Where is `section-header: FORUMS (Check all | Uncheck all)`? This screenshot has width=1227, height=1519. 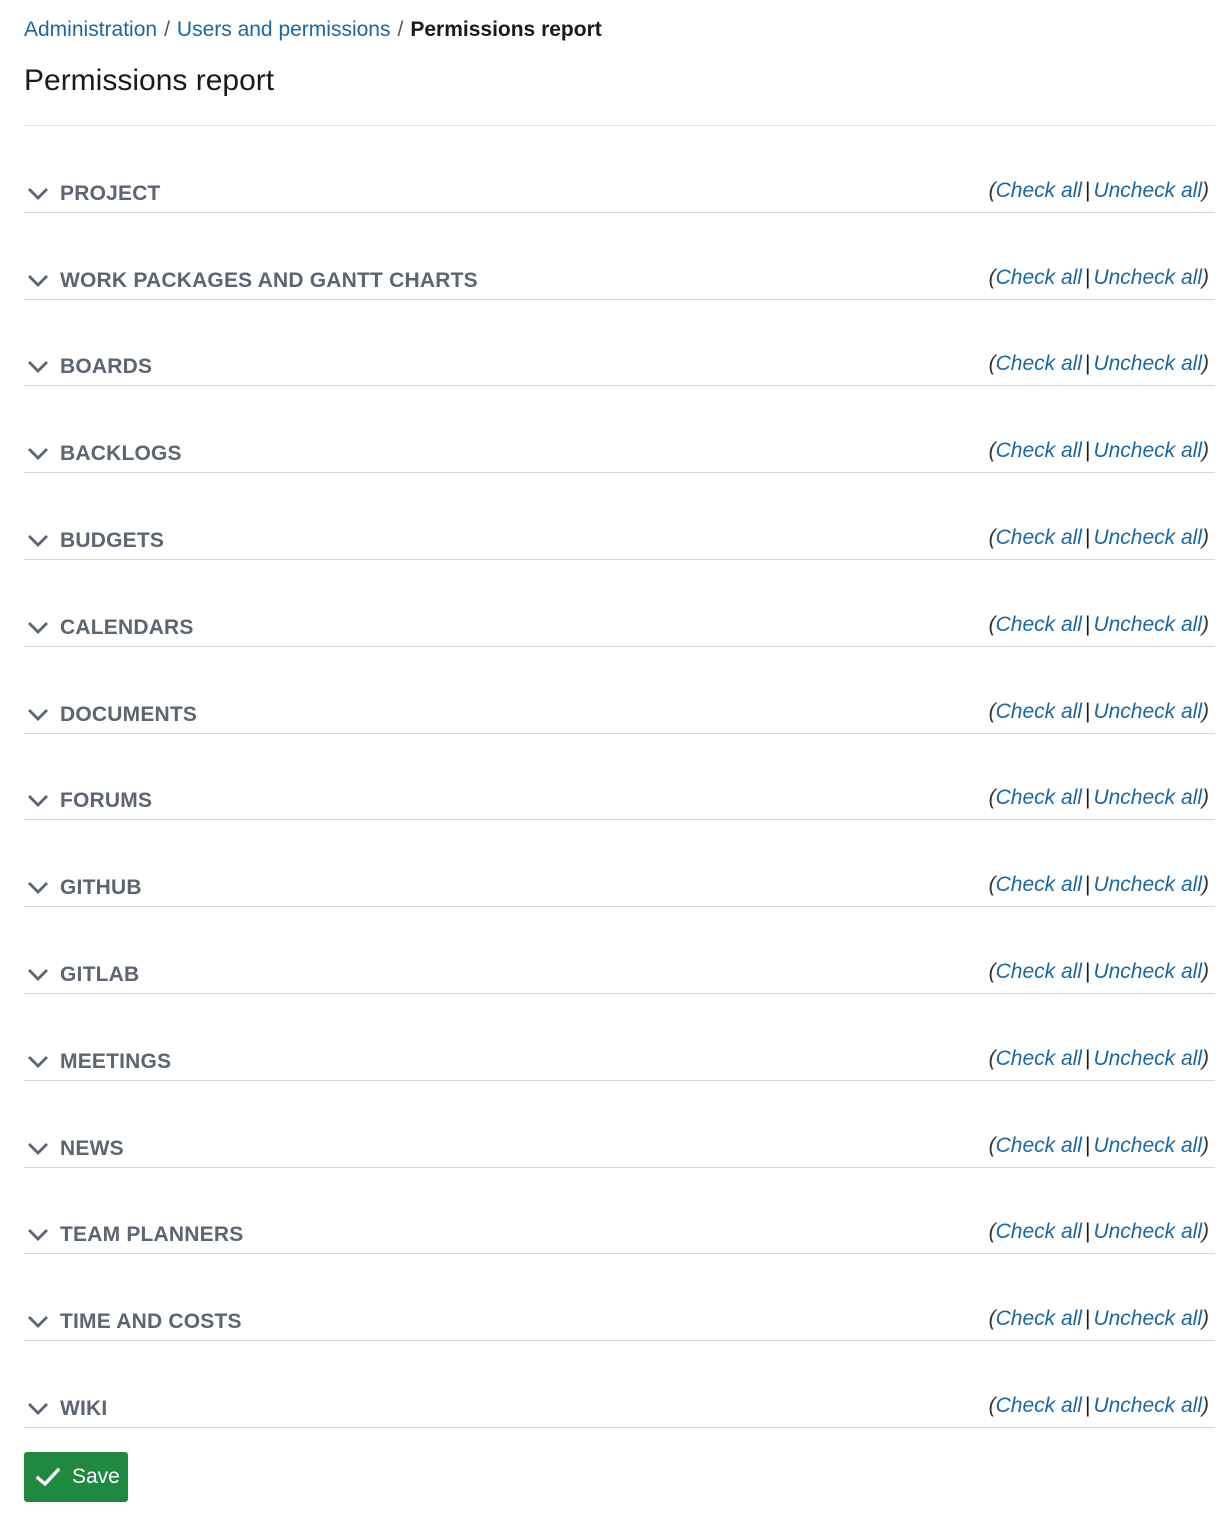 section-header: FORUMS (Check all | Uncheck all) is located at coordinates (619, 800).